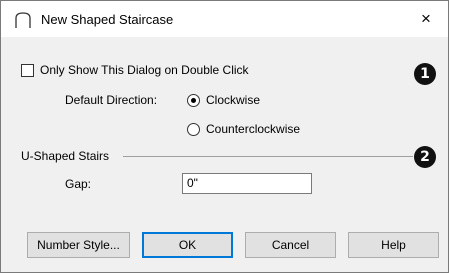  Describe the element at coordinates (144, 70) in the screenshot. I see `double-click-label: Only Show This Dialog on Double Click` at that location.